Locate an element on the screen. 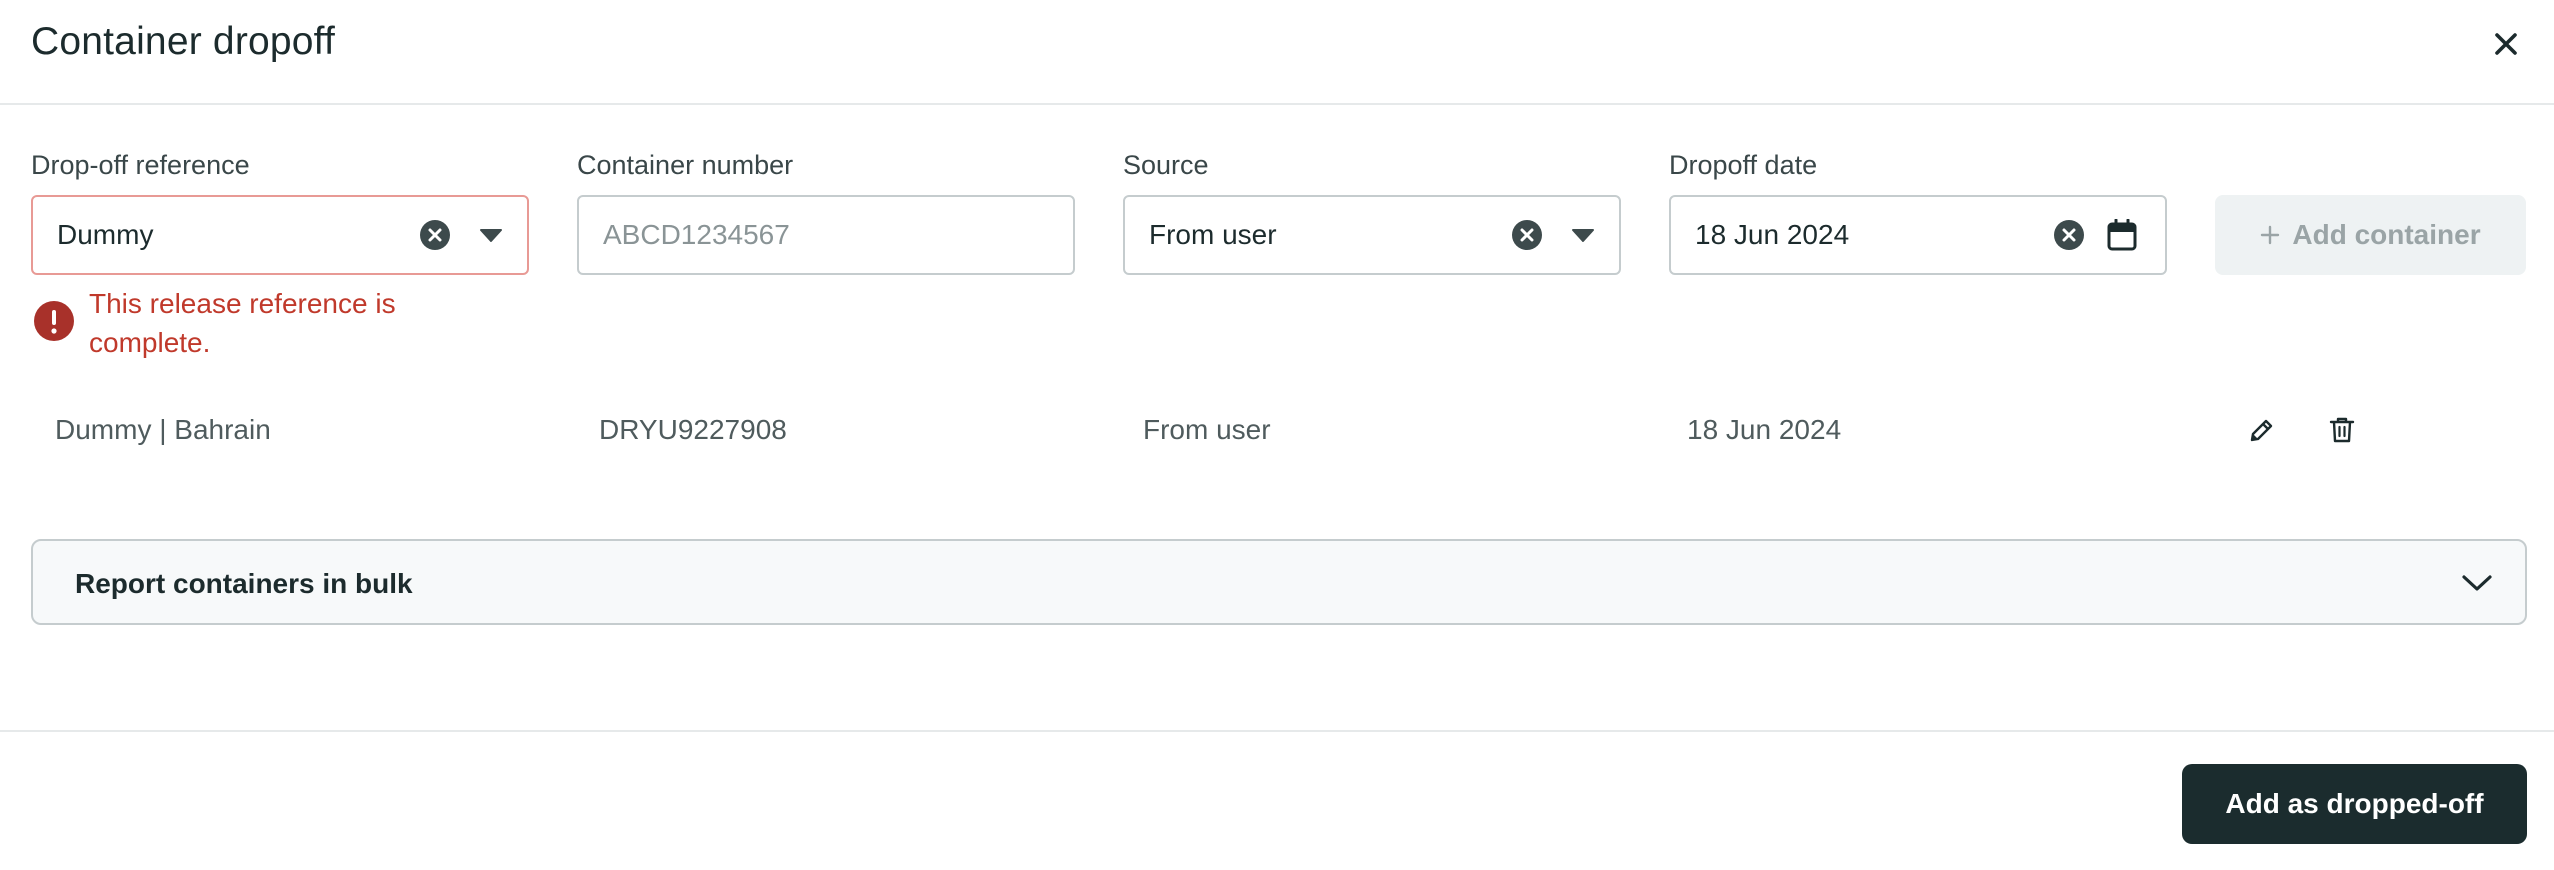 This screenshot has height=870, width=2554. footer-divider is located at coordinates (1277, 731).